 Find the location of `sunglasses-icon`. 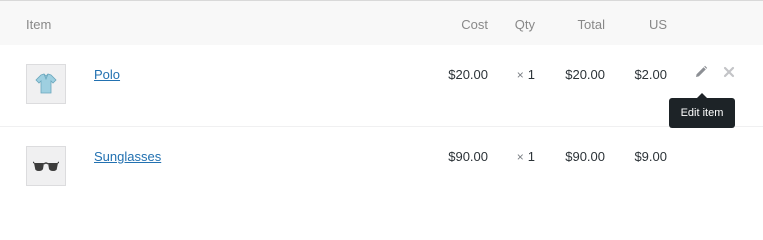

sunglasses-icon is located at coordinates (46, 166).